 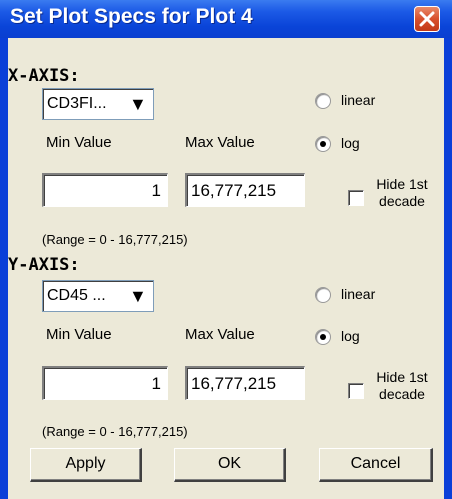 I want to click on y-linear-label: linear, so click(x=358, y=294).